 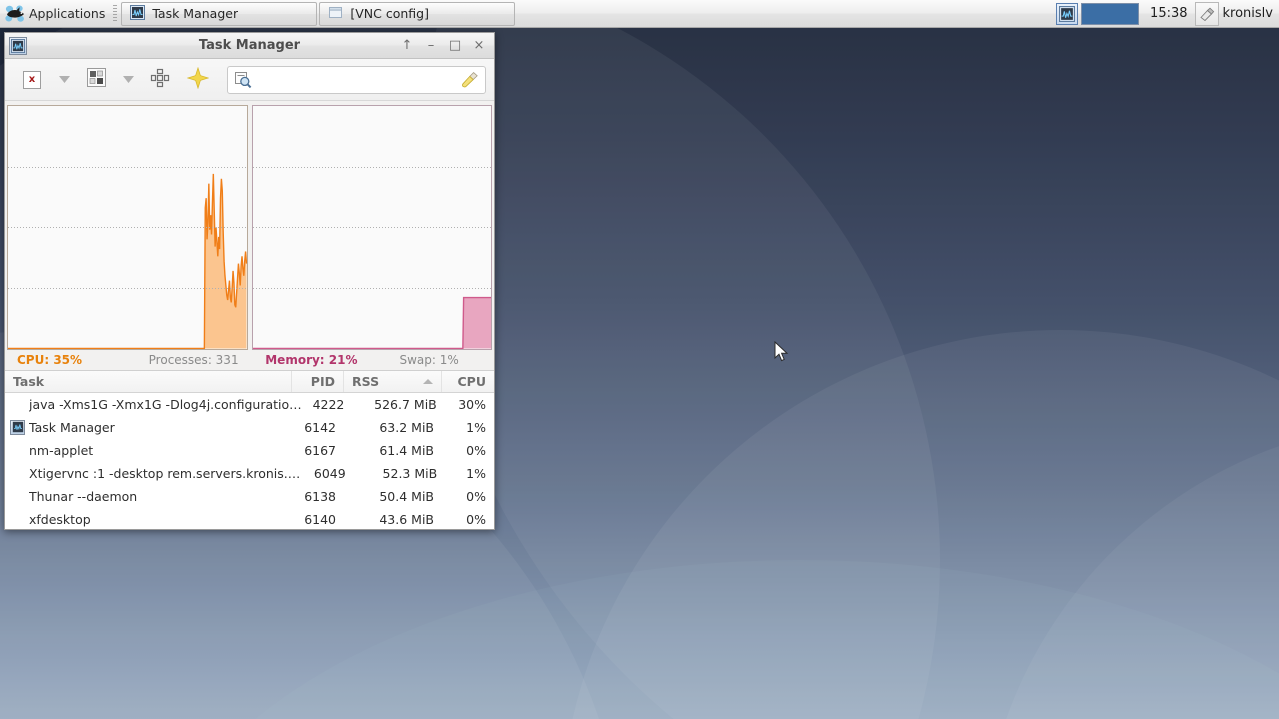 I want to click on swap-status: Swap: 1%, so click(x=429, y=359).